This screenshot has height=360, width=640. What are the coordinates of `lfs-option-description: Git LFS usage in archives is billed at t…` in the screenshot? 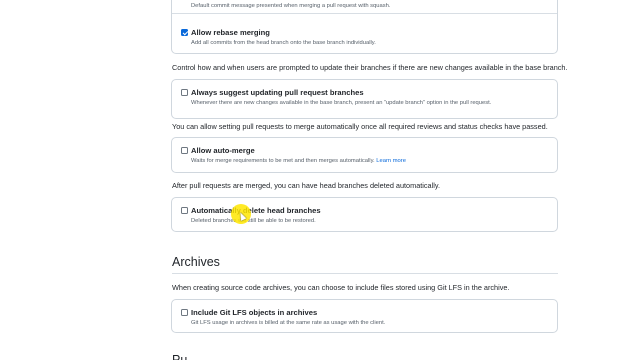 It's located at (288, 323).